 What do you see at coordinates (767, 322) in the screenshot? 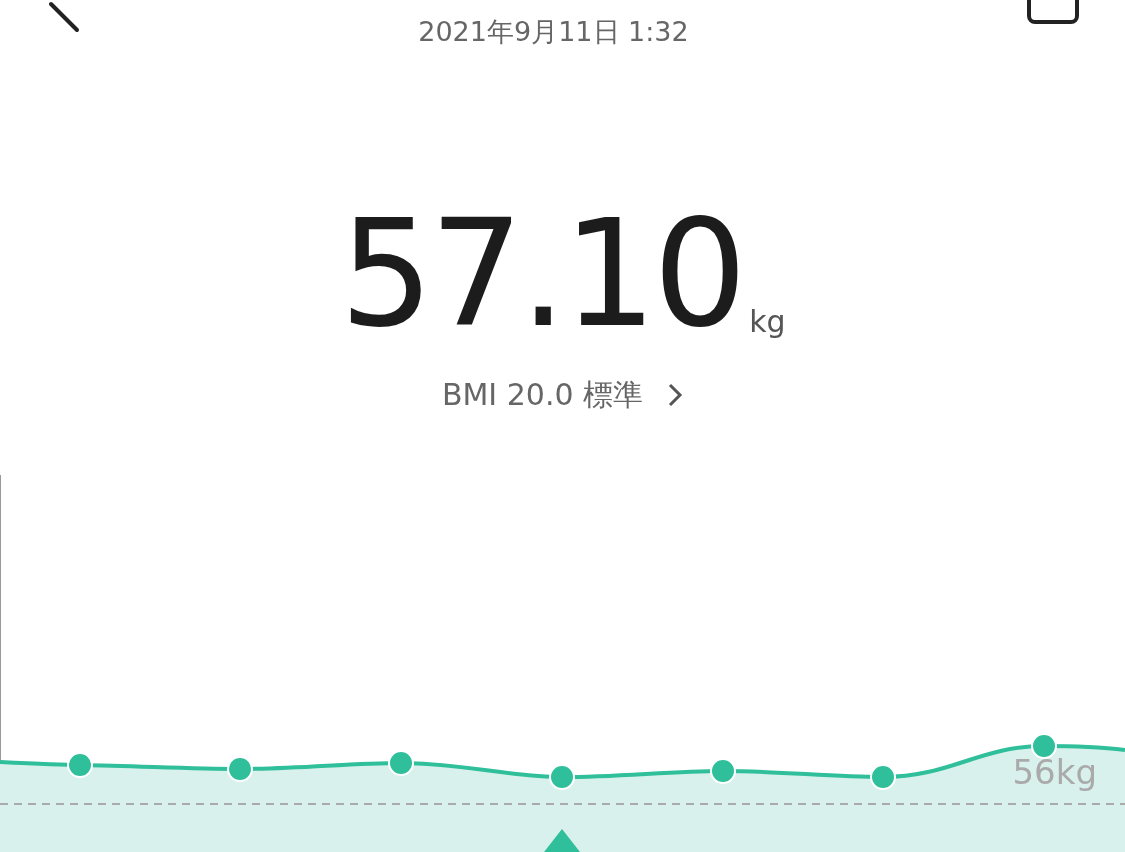
I see `weight-unit: kg` at bounding box center [767, 322].